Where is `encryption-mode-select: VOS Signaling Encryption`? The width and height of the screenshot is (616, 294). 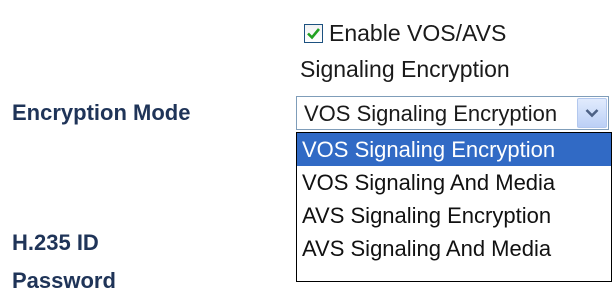 encryption-mode-select: VOS Signaling Encryption is located at coordinates (452, 113).